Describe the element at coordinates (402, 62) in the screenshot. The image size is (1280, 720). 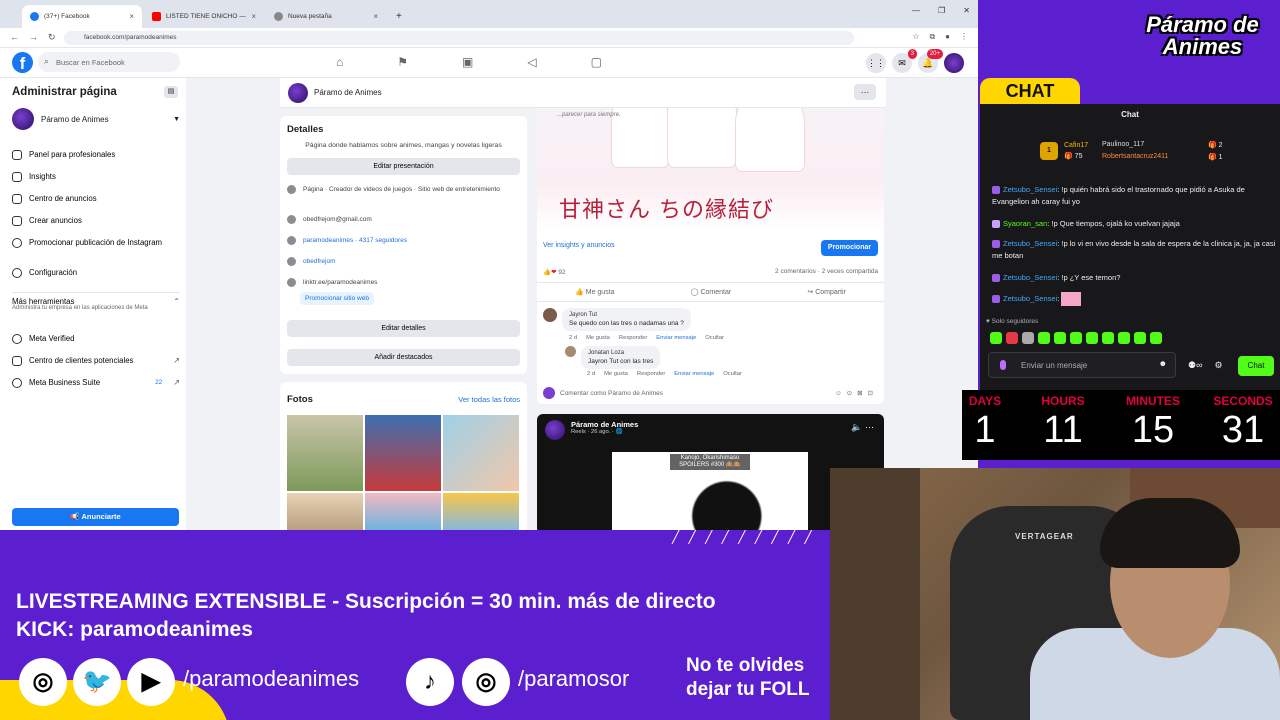
I see `flag-icon: ⚑` at that location.